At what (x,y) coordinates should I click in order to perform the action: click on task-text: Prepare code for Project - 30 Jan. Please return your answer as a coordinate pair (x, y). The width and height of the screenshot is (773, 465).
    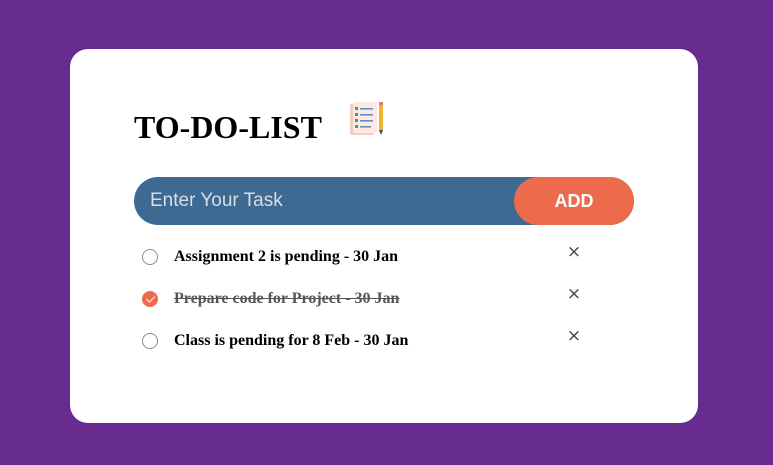
    Looking at the image, I should click on (287, 298).